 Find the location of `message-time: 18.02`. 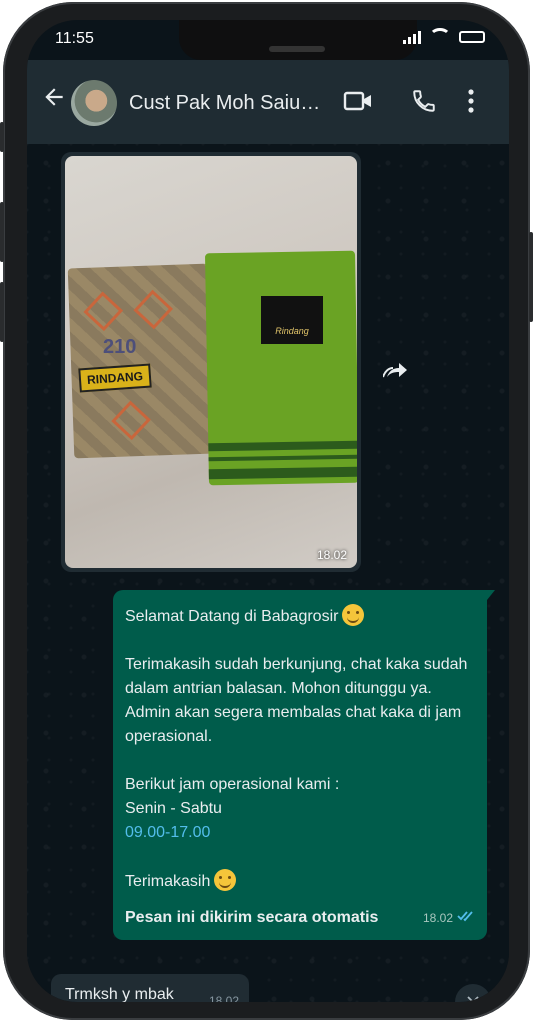

message-time: 18.02 is located at coordinates (437, 918).